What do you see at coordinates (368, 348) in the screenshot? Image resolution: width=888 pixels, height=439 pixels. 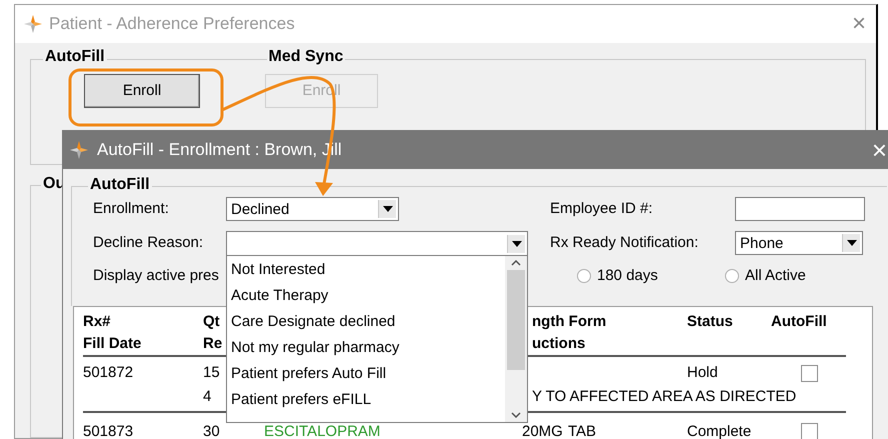 I see `dropdown-option: Not my regular pharmacy` at bounding box center [368, 348].